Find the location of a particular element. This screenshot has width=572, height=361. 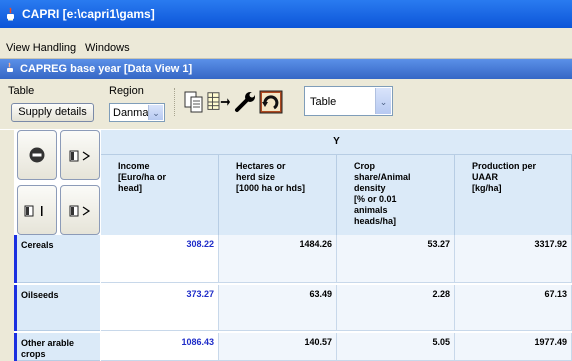

table-cell: 3317.92 is located at coordinates (513, 259).